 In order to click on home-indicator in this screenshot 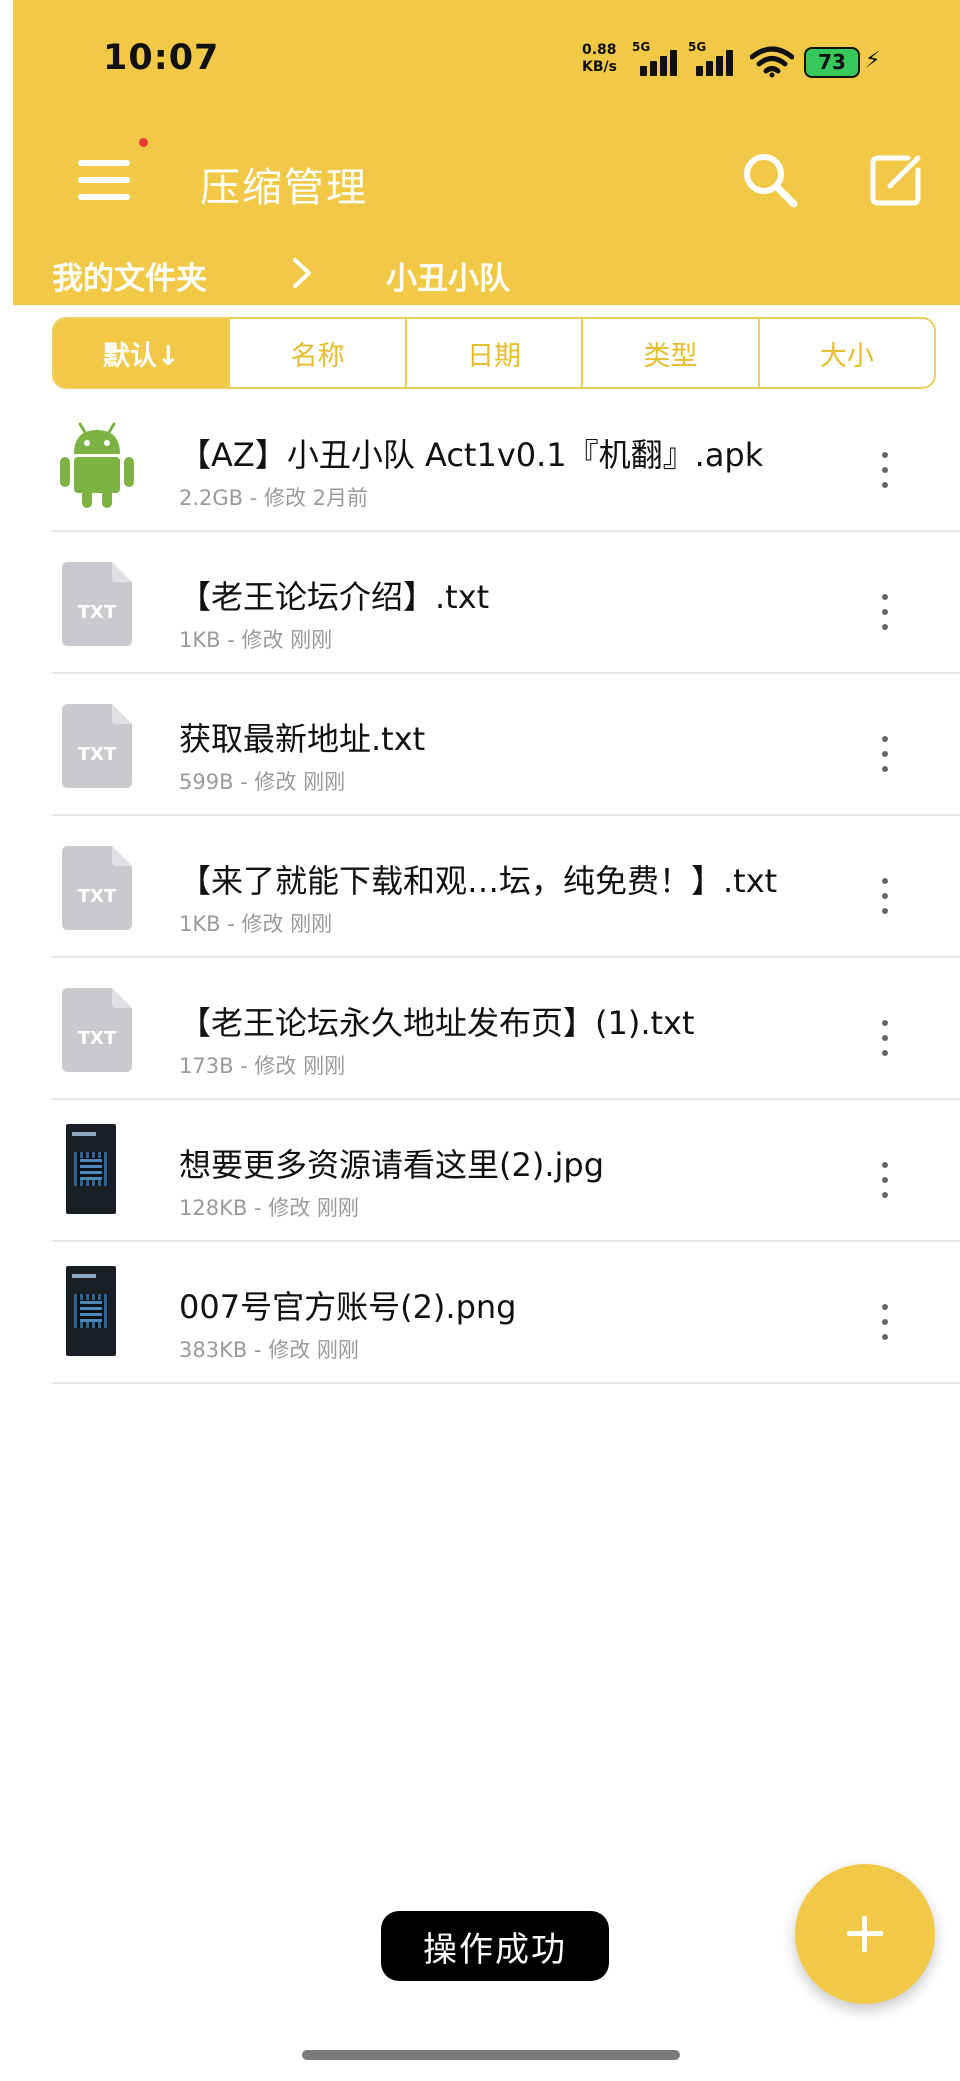, I will do `click(491, 2055)`.